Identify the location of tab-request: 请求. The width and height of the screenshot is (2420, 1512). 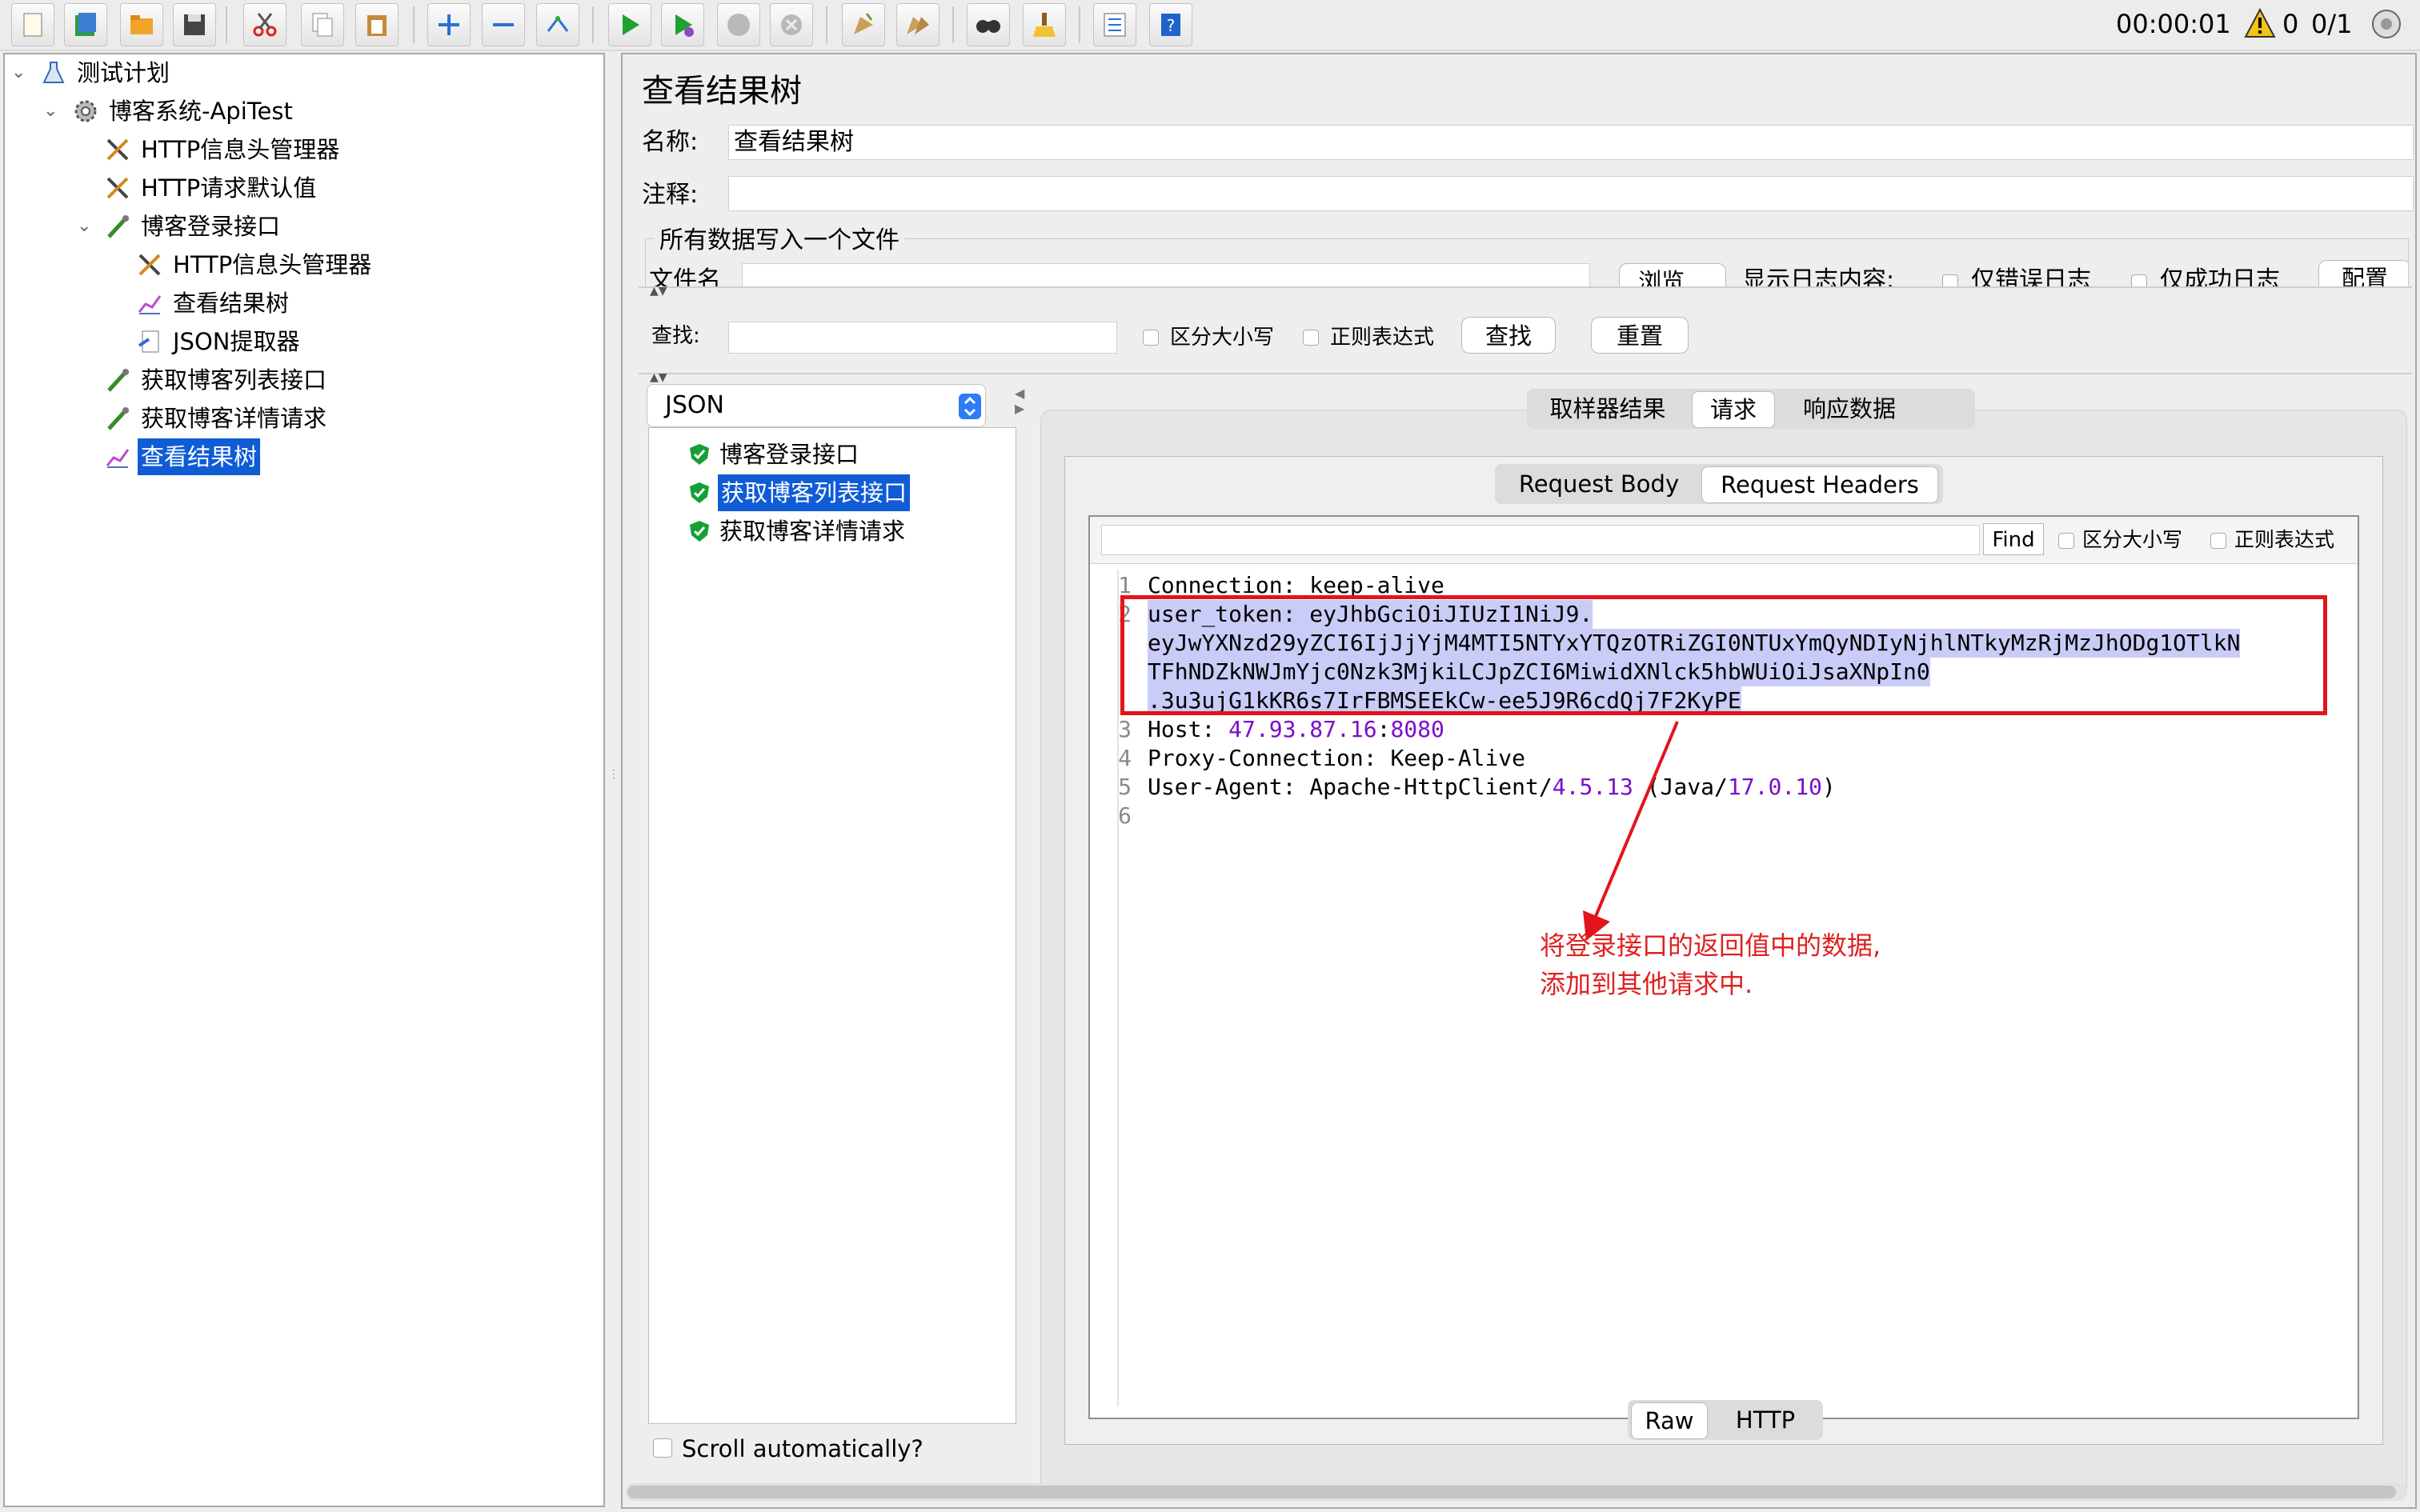
(1733, 409).